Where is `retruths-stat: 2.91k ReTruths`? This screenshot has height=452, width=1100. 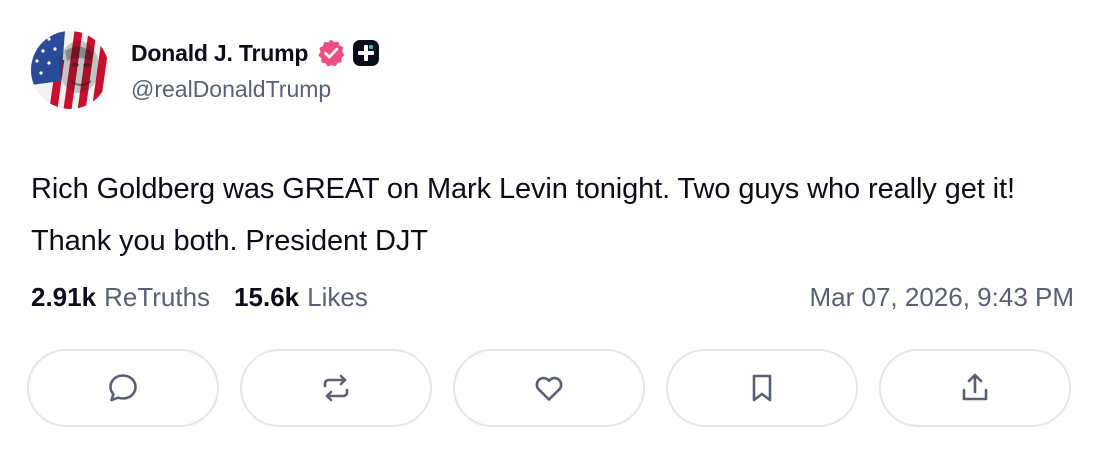
retruths-stat: 2.91k ReTruths is located at coordinates (120, 297).